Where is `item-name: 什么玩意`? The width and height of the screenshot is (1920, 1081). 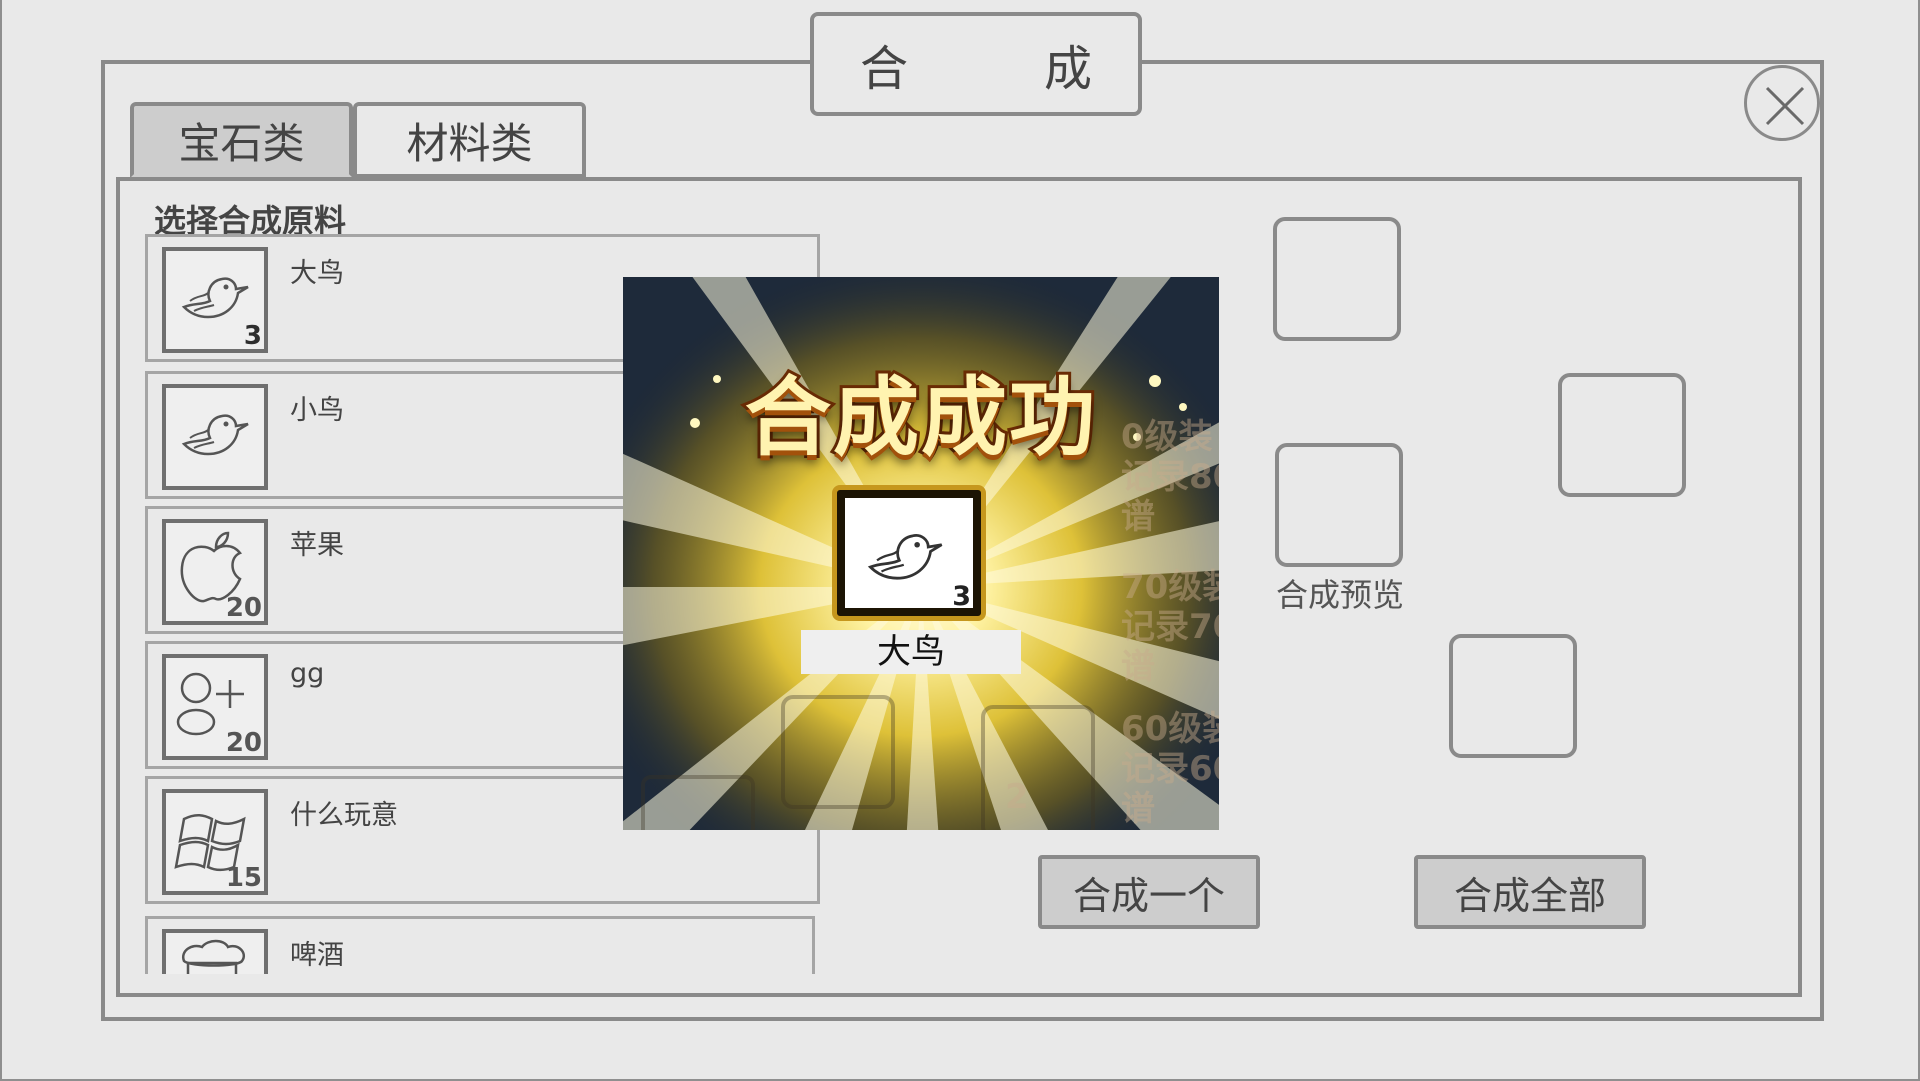 item-name: 什么玩意 is located at coordinates (344, 815).